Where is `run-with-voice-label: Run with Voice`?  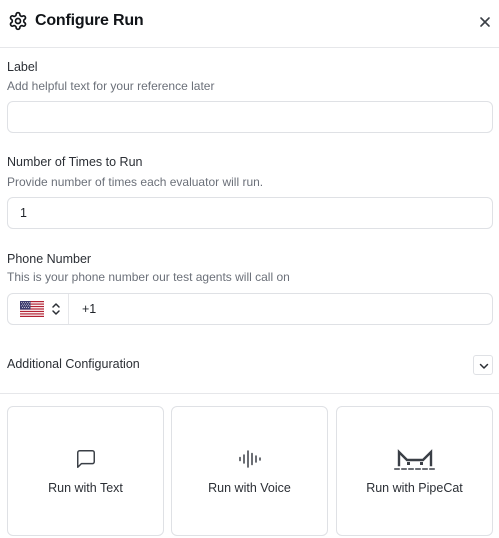
run-with-voice-label: Run with Voice is located at coordinates (249, 488).